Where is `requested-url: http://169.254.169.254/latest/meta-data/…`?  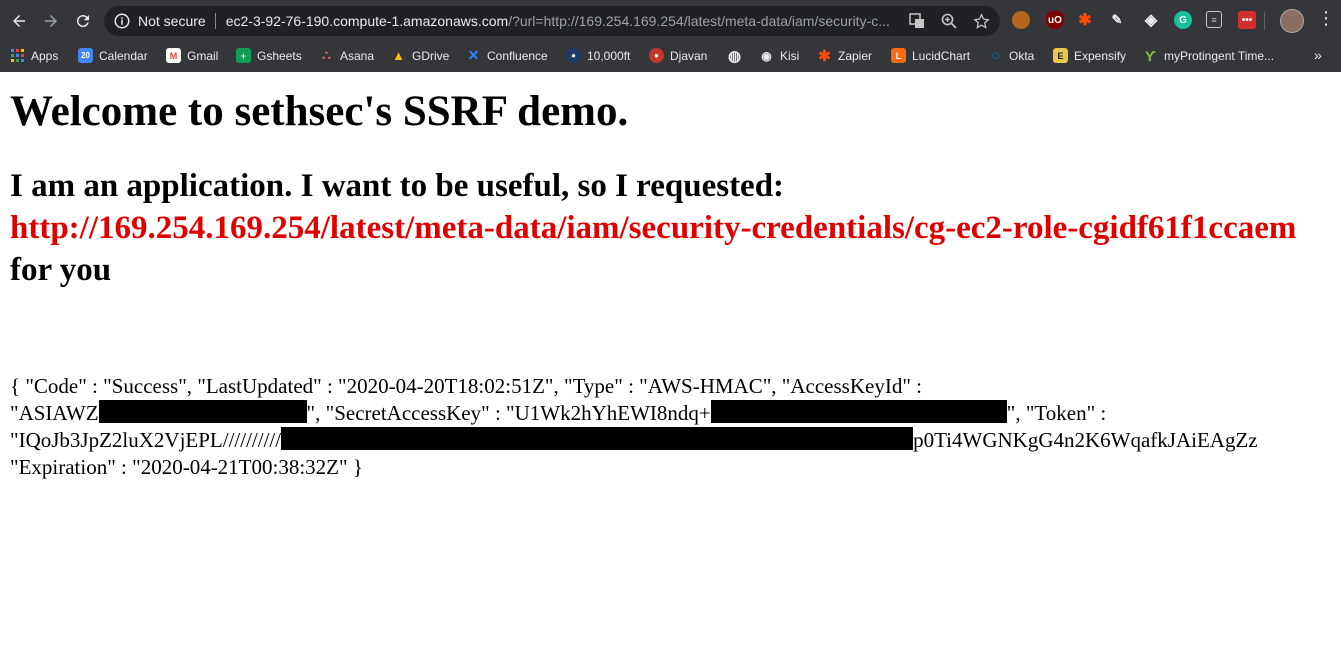
requested-url: http://169.254.169.254/latest/meta-data/… is located at coordinates (653, 228).